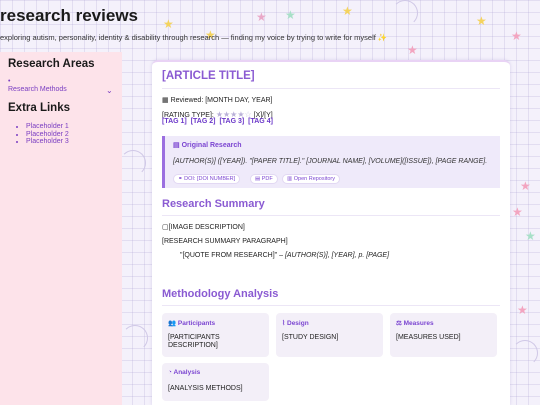 The width and height of the screenshot is (540, 405). I want to click on pdf-button: ▤ PDF, so click(264, 179).